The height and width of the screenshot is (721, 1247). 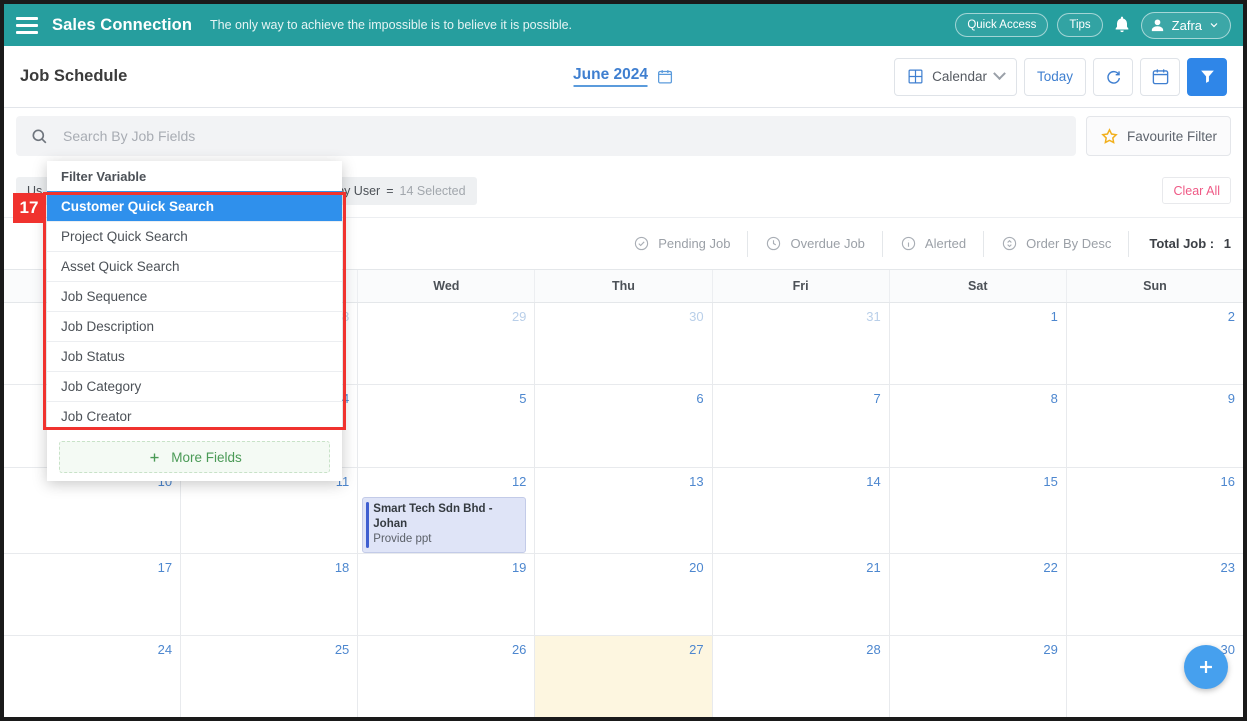 What do you see at coordinates (206, 457) in the screenshot?
I see `more-fields-label: More Fields` at bounding box center [206, 457].